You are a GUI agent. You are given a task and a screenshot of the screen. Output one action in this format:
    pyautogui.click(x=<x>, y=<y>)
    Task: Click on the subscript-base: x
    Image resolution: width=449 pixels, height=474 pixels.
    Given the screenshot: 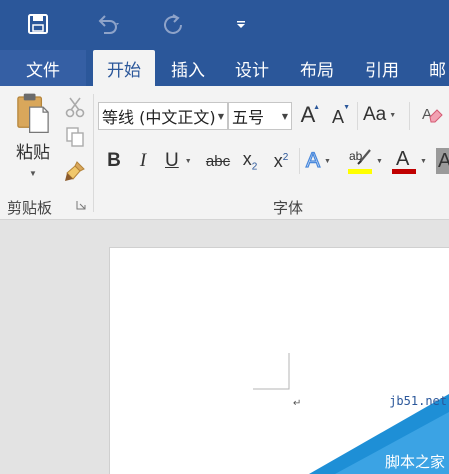 What is the action you would take?
    pyautogui.click(x=247, y=159)
    